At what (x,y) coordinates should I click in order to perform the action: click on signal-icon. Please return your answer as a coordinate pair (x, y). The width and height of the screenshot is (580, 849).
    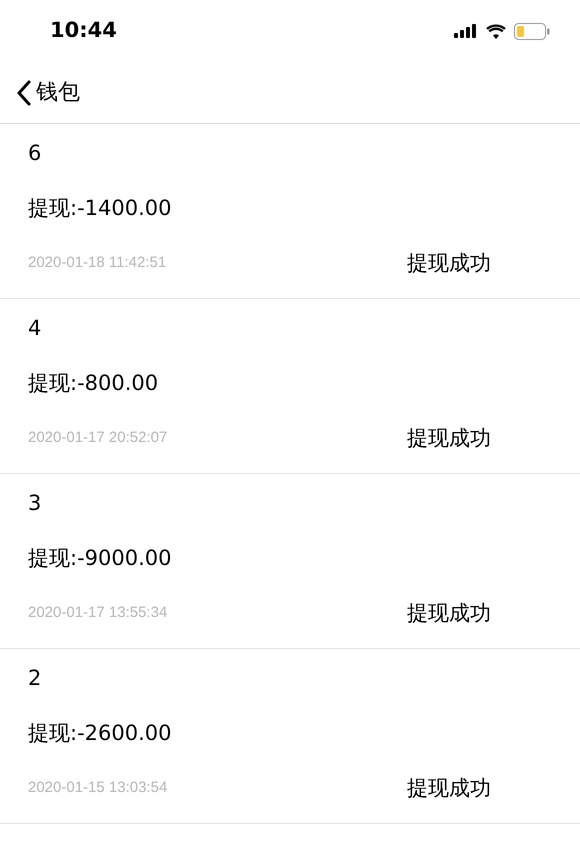
    Looking at the image, I should click on (466, 31).